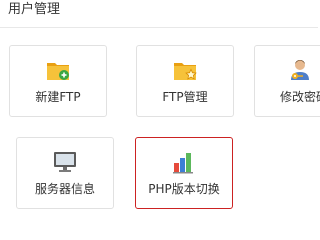 This screenshot has width=320, height=240. I want to click on tile-label: FTP管理, so click(185, 97).